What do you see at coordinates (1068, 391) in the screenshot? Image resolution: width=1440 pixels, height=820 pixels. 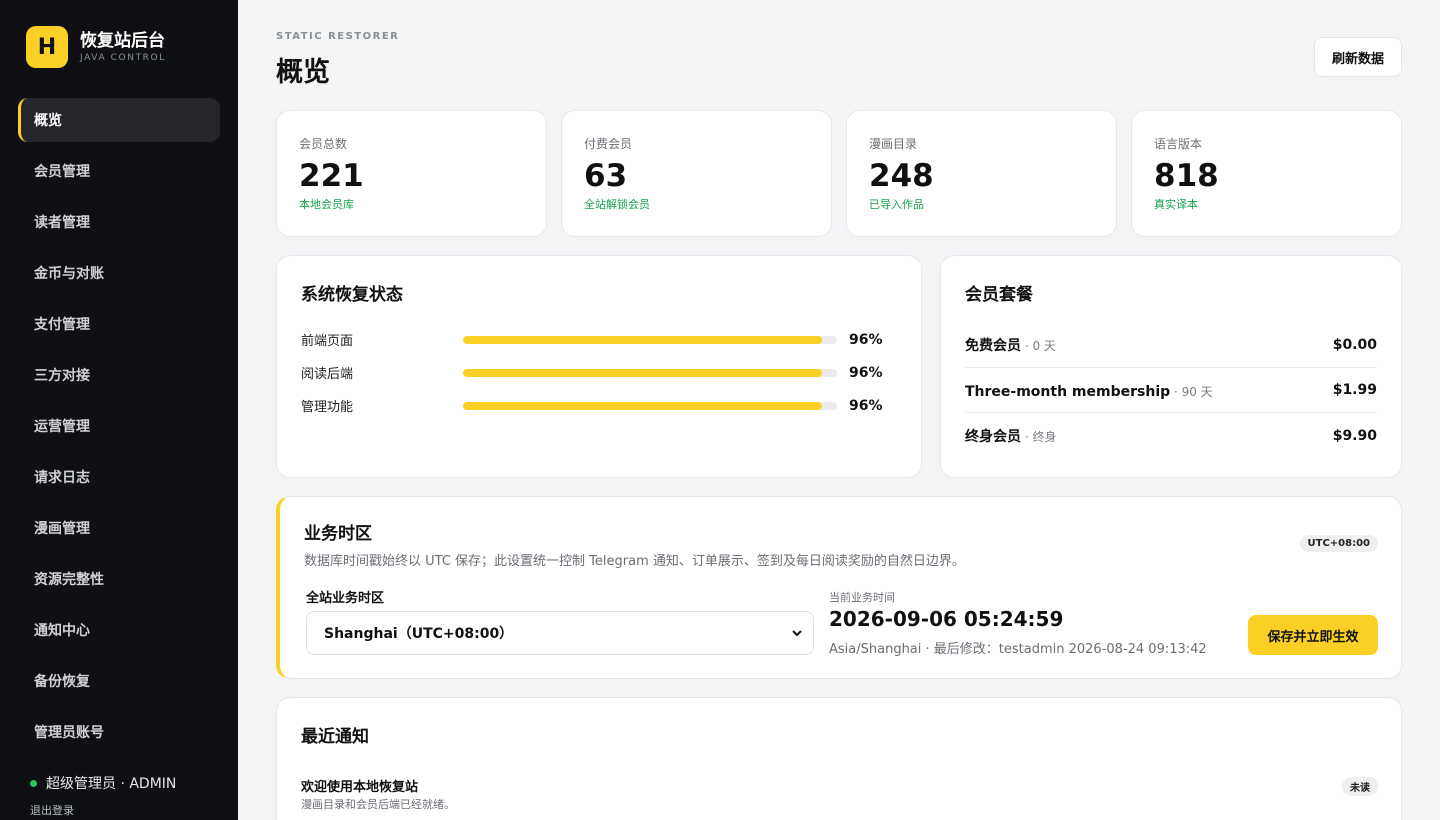 I see `plan-name: Three-month membership` at bounding box center [1068, 391].